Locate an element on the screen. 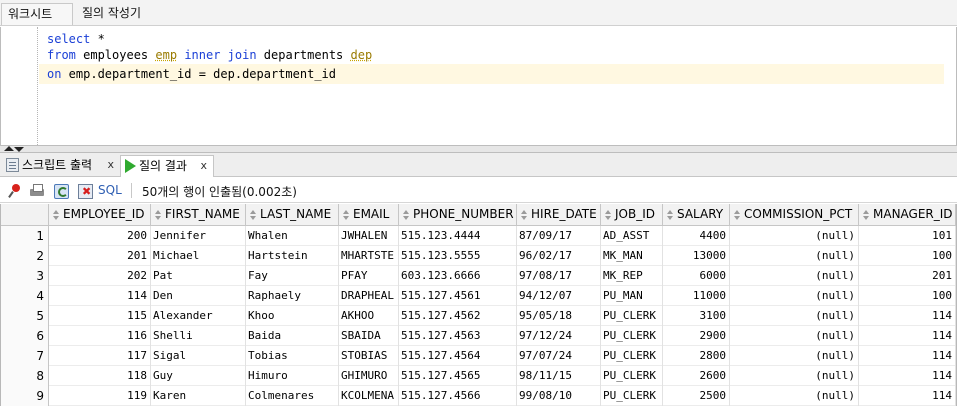 Image resolution: width=957 pixels, height=406 pixels. tab-query-builder: 질의 작성기 is located at coordinates (111, 14).